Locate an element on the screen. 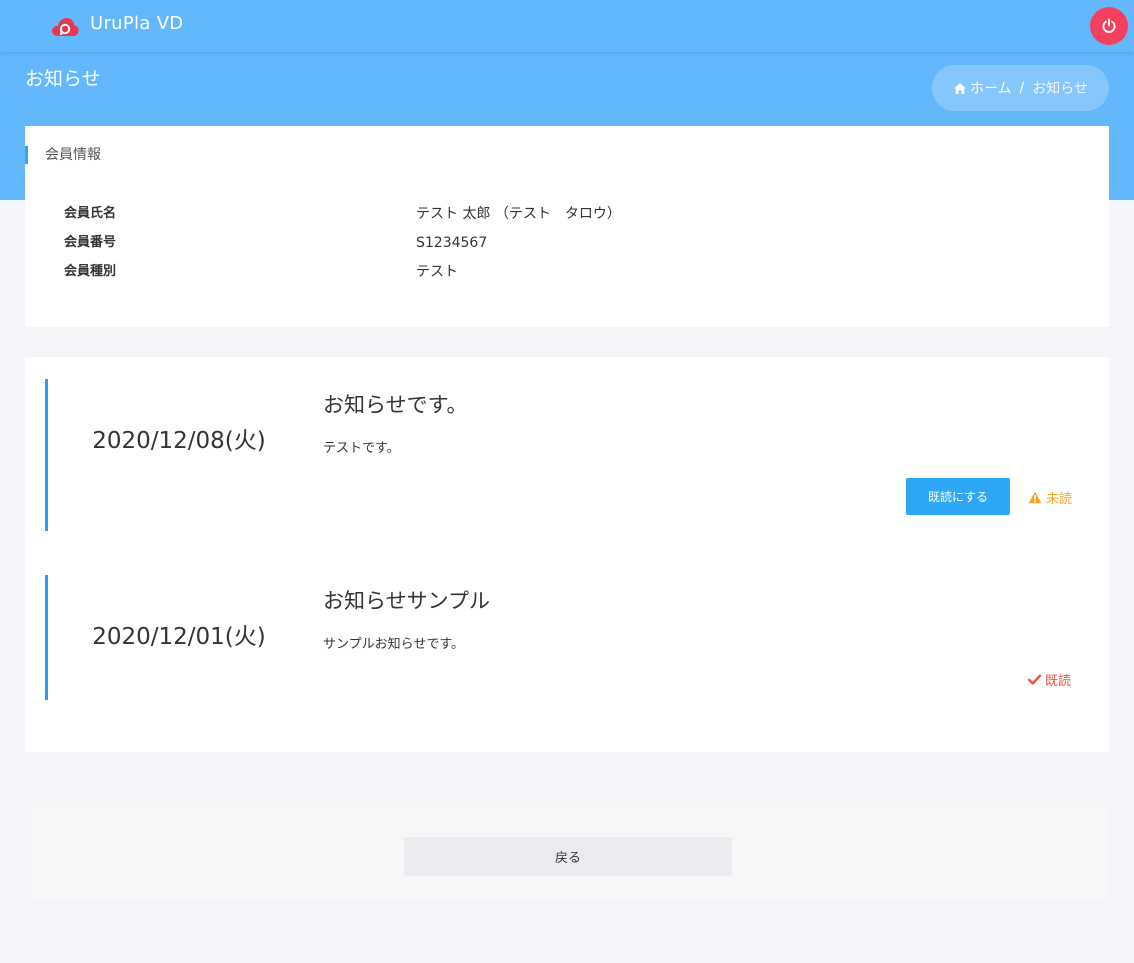 Image resolution: width=1134 pixels, height=963 pixels. read-status: 既読 is located at coordinates (1049, 679).